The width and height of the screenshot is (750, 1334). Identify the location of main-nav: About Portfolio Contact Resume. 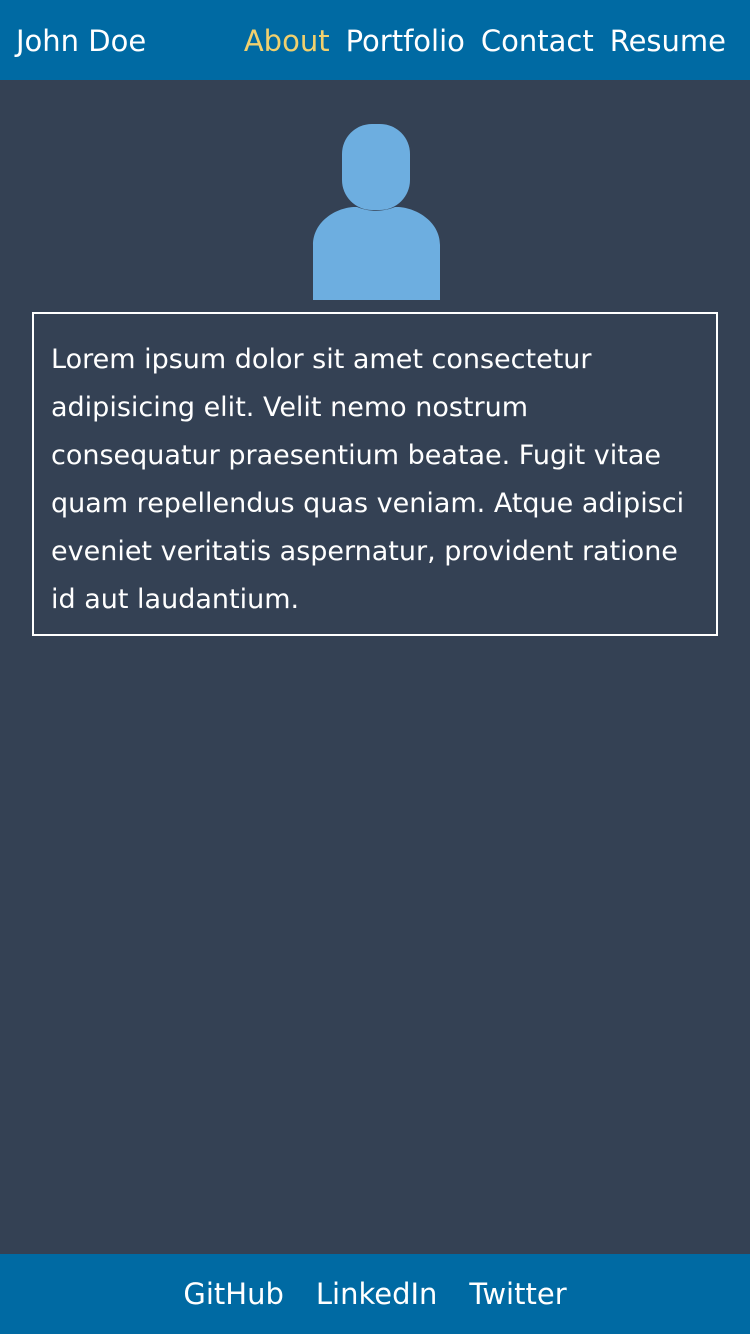
(485, 41).